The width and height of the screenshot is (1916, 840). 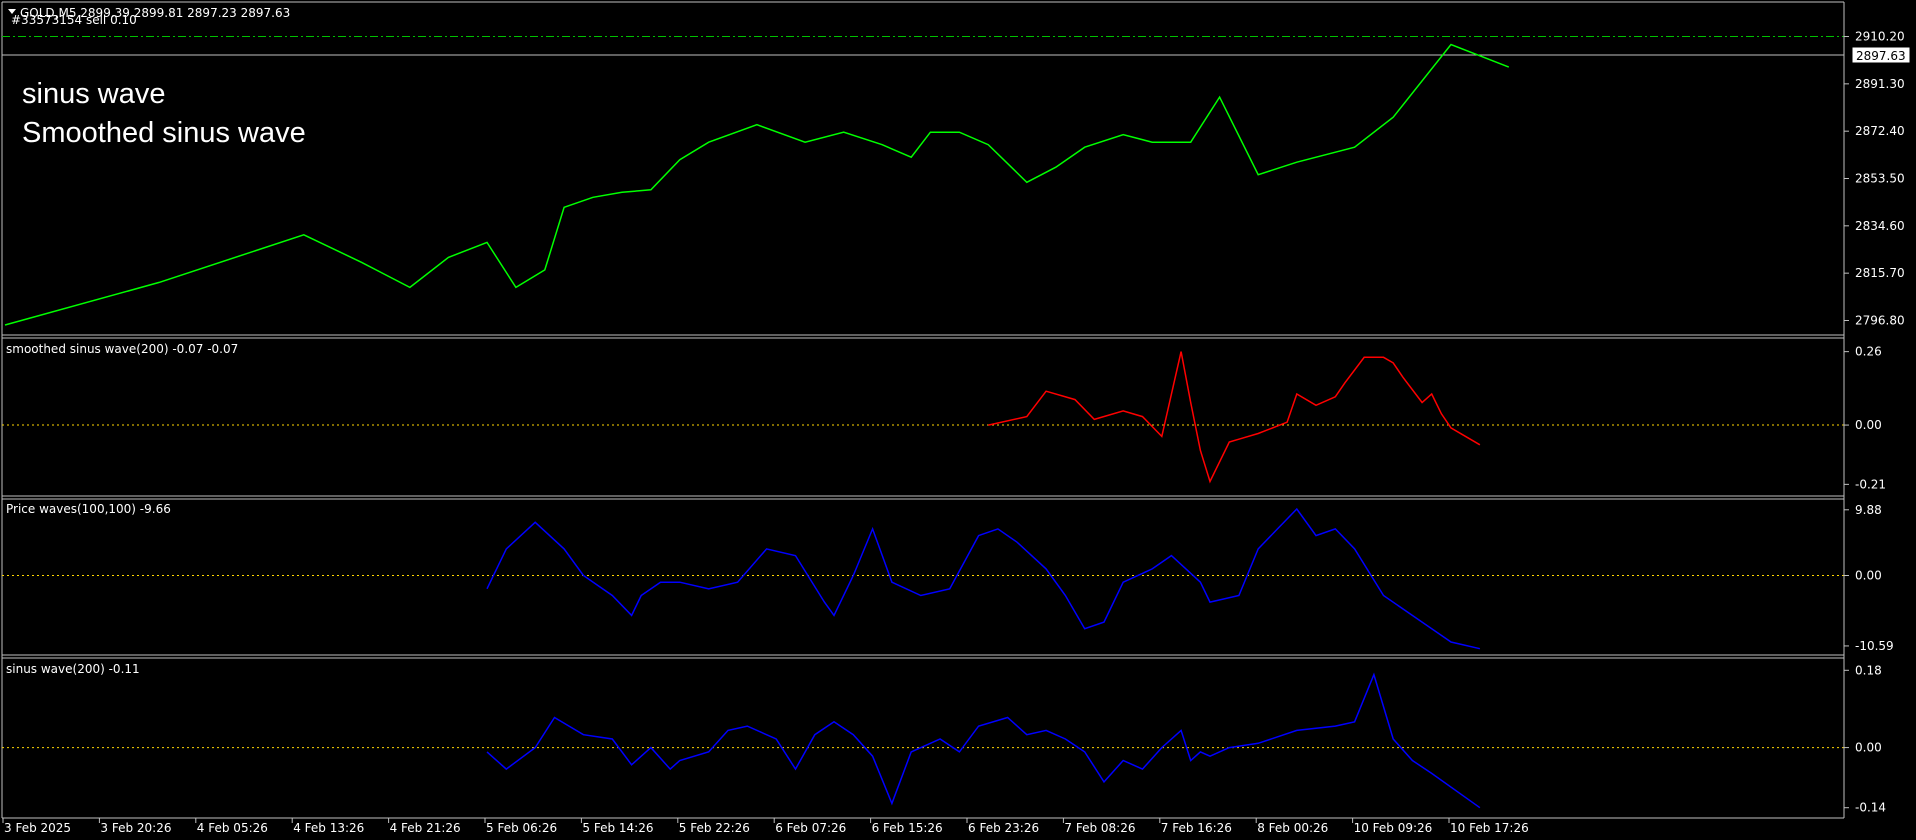 I want to click on x-tick-label: 8 Feb 00:26, so click(x=1292, y=828).